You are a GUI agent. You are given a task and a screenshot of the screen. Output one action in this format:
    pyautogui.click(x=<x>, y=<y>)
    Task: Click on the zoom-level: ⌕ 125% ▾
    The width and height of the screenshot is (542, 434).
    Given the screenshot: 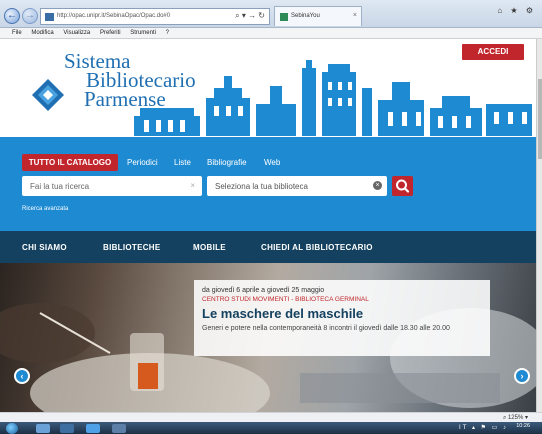 What is the action you would take?
    pyautogui.click(x=515, y=418)
    